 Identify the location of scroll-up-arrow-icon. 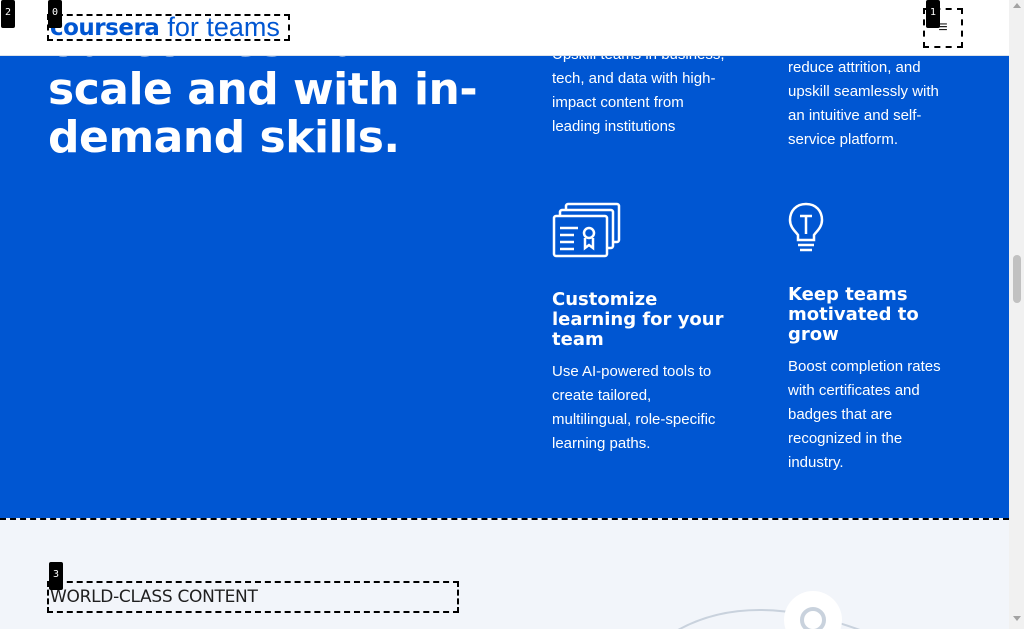
(1017, 5).